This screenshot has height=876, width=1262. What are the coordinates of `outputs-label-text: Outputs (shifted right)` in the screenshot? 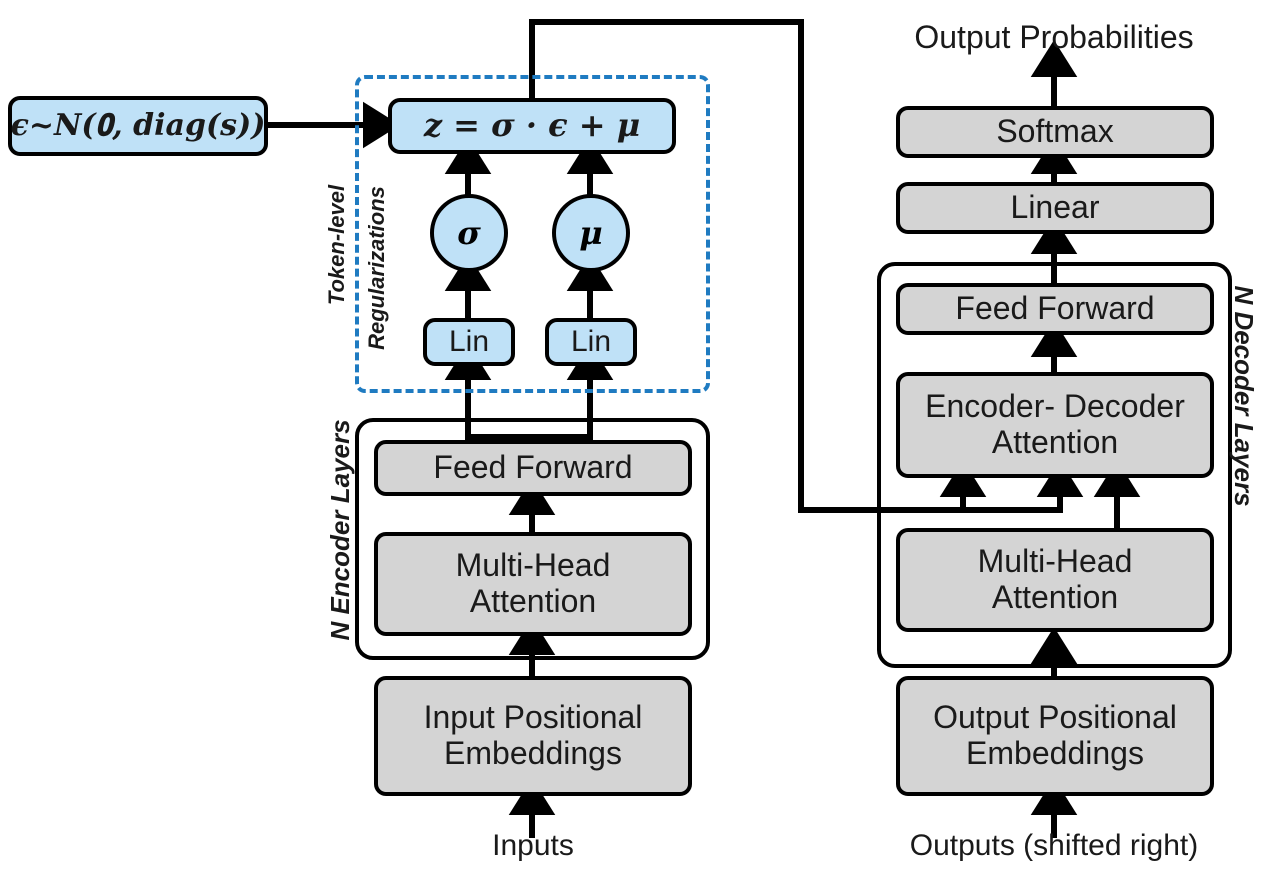 It's located at (1054, 845).